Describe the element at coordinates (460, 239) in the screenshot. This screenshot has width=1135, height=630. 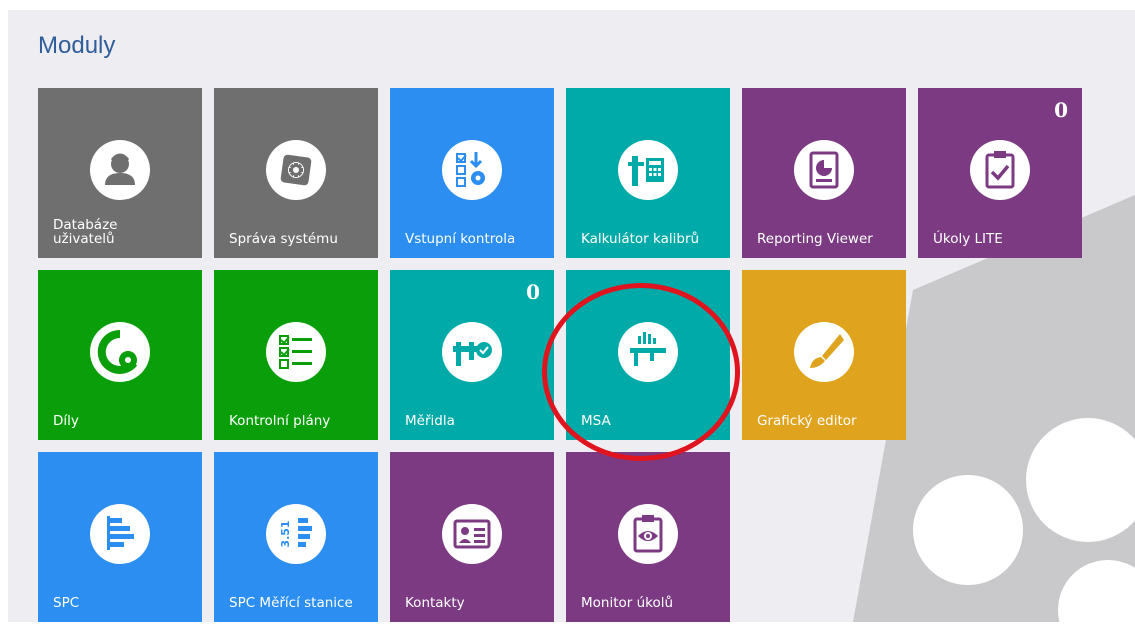
I see `module-tile-label: Vstupní kontrola` at that location.